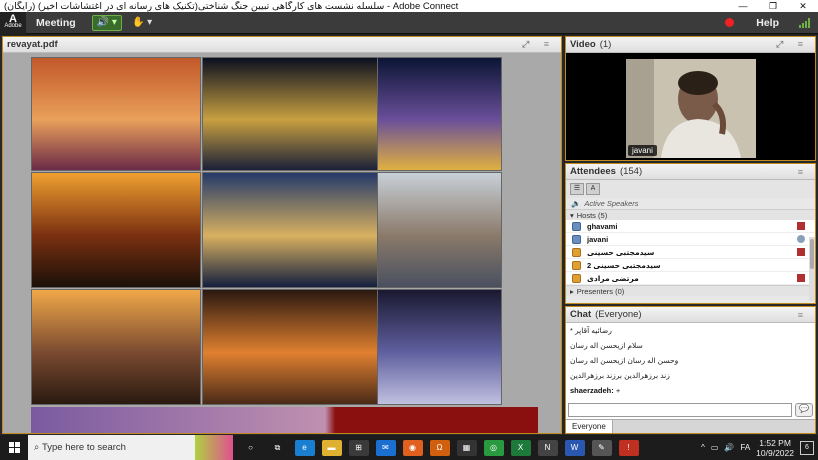 The height and width of the screenshot is (460, 818). Describe the element at coordinates (250, 447) in the screenshot. I see `cortana-icon: ○` at that location.